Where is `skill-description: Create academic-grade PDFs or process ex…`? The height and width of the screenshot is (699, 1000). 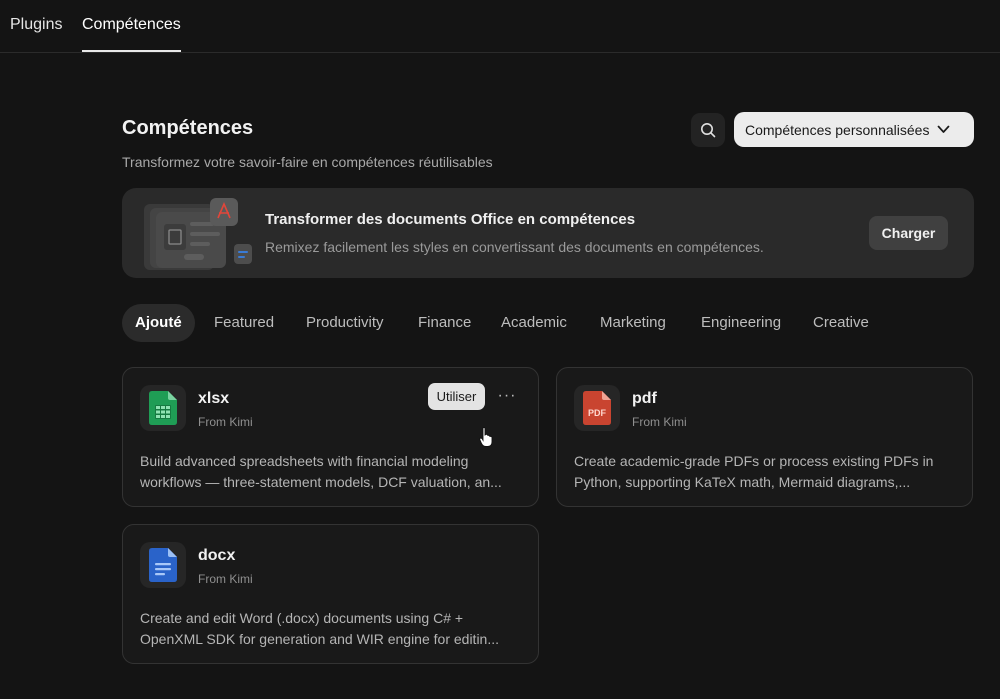
skill-description: Create academic-grade PDFs or process ex… is located at coordinates (766, 472).